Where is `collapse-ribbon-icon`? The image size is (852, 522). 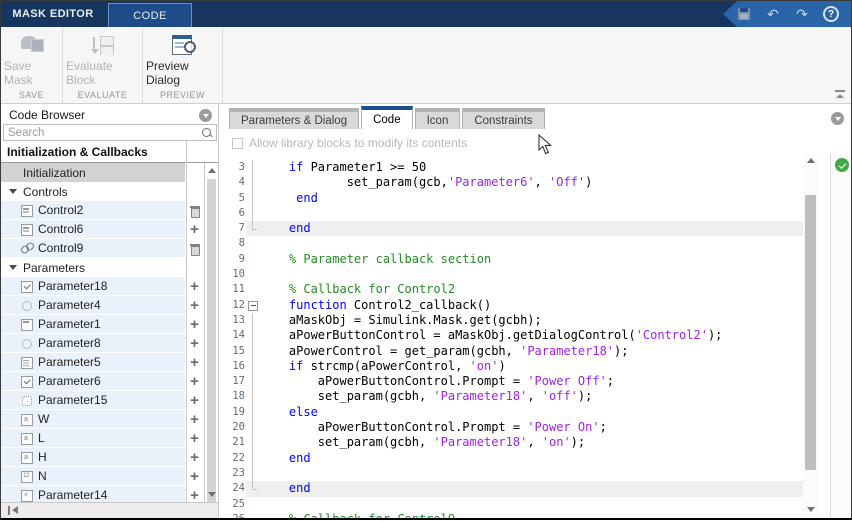 collapse-ribbon-icon is located at coordinates (840, 94).